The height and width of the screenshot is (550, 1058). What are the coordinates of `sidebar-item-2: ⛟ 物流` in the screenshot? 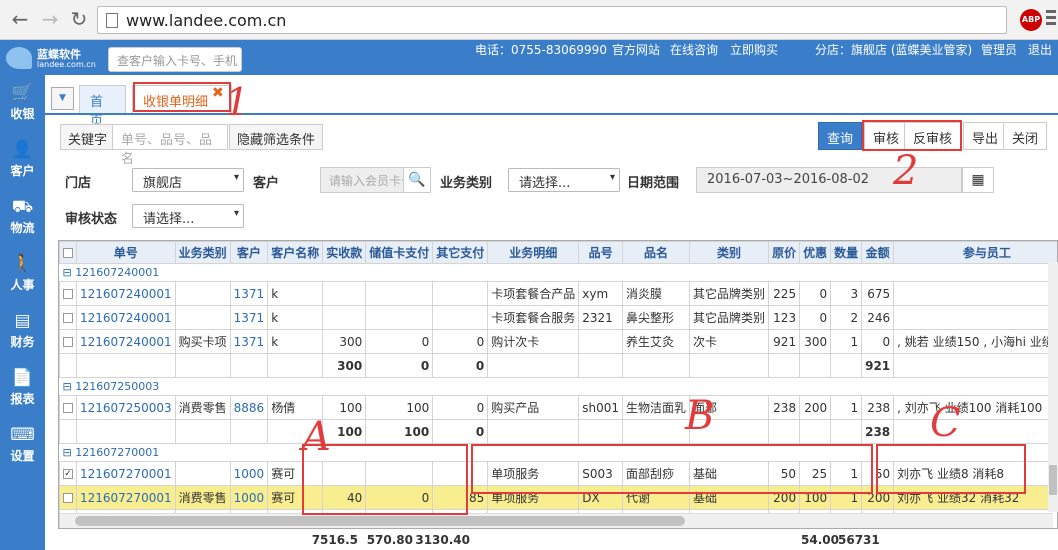 It's located at (22, 219).